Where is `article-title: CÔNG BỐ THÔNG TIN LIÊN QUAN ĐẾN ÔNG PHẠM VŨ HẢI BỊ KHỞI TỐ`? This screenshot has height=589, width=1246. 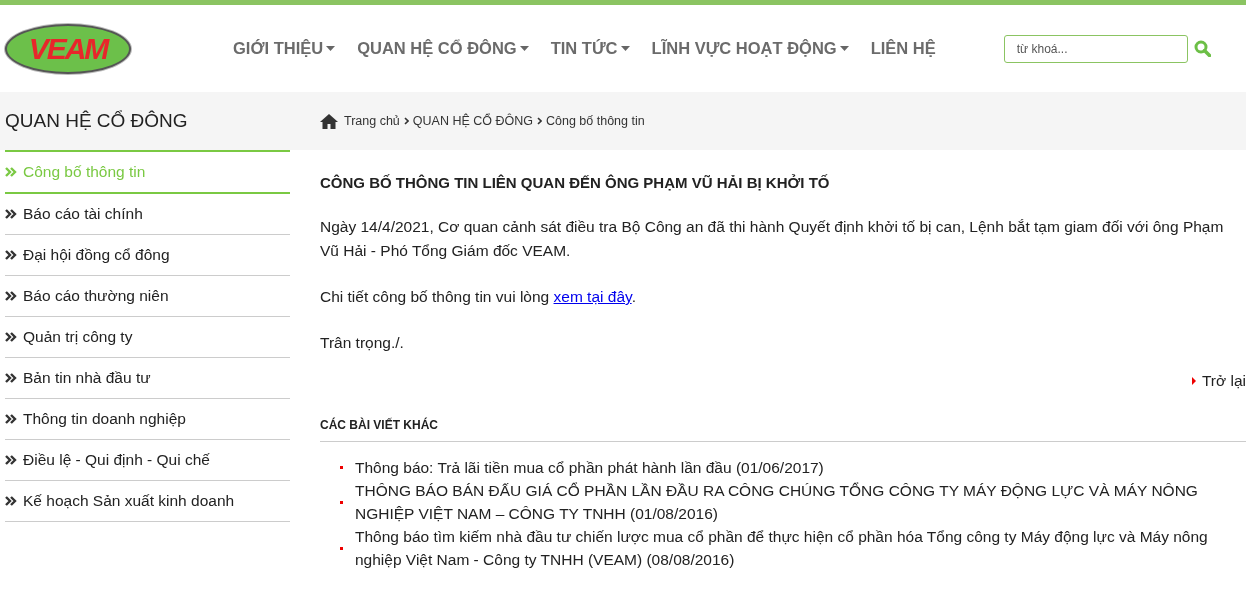 article-title: CÔNG BỐ THÔNG TIN LIÊN QUAN ĐẾN ÔNG PHẠM VŨ HẢI BỊ KHỞI TỐ is located at coordinates (575, 182).